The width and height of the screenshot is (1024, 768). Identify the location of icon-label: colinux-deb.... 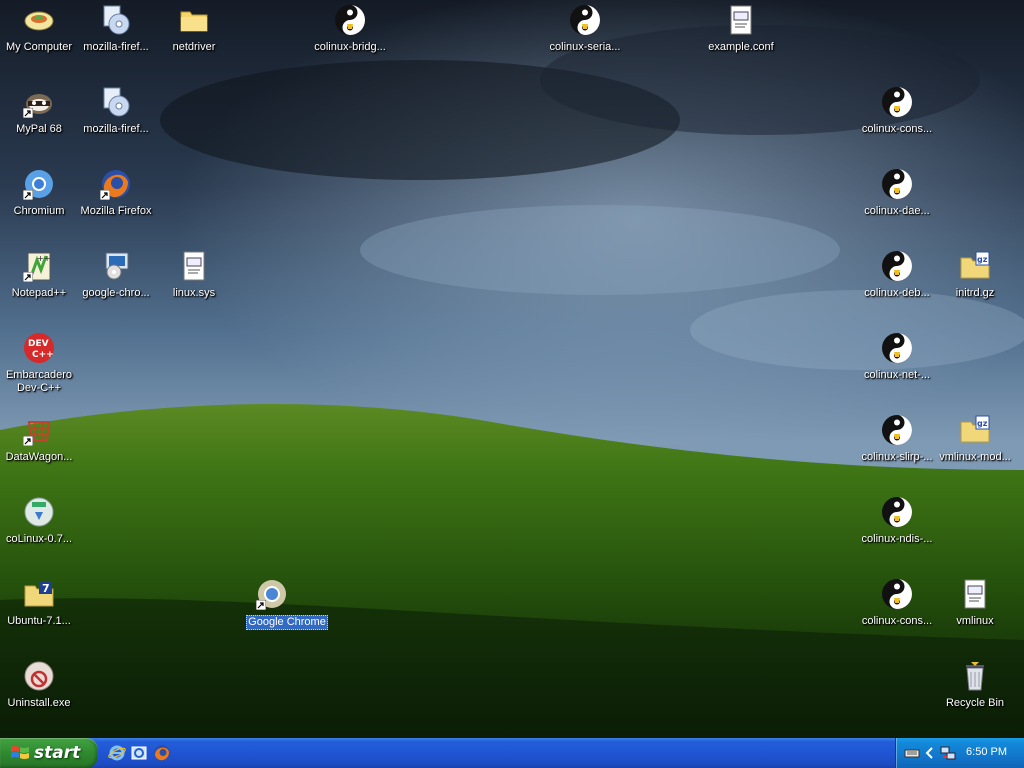
(897, 293).